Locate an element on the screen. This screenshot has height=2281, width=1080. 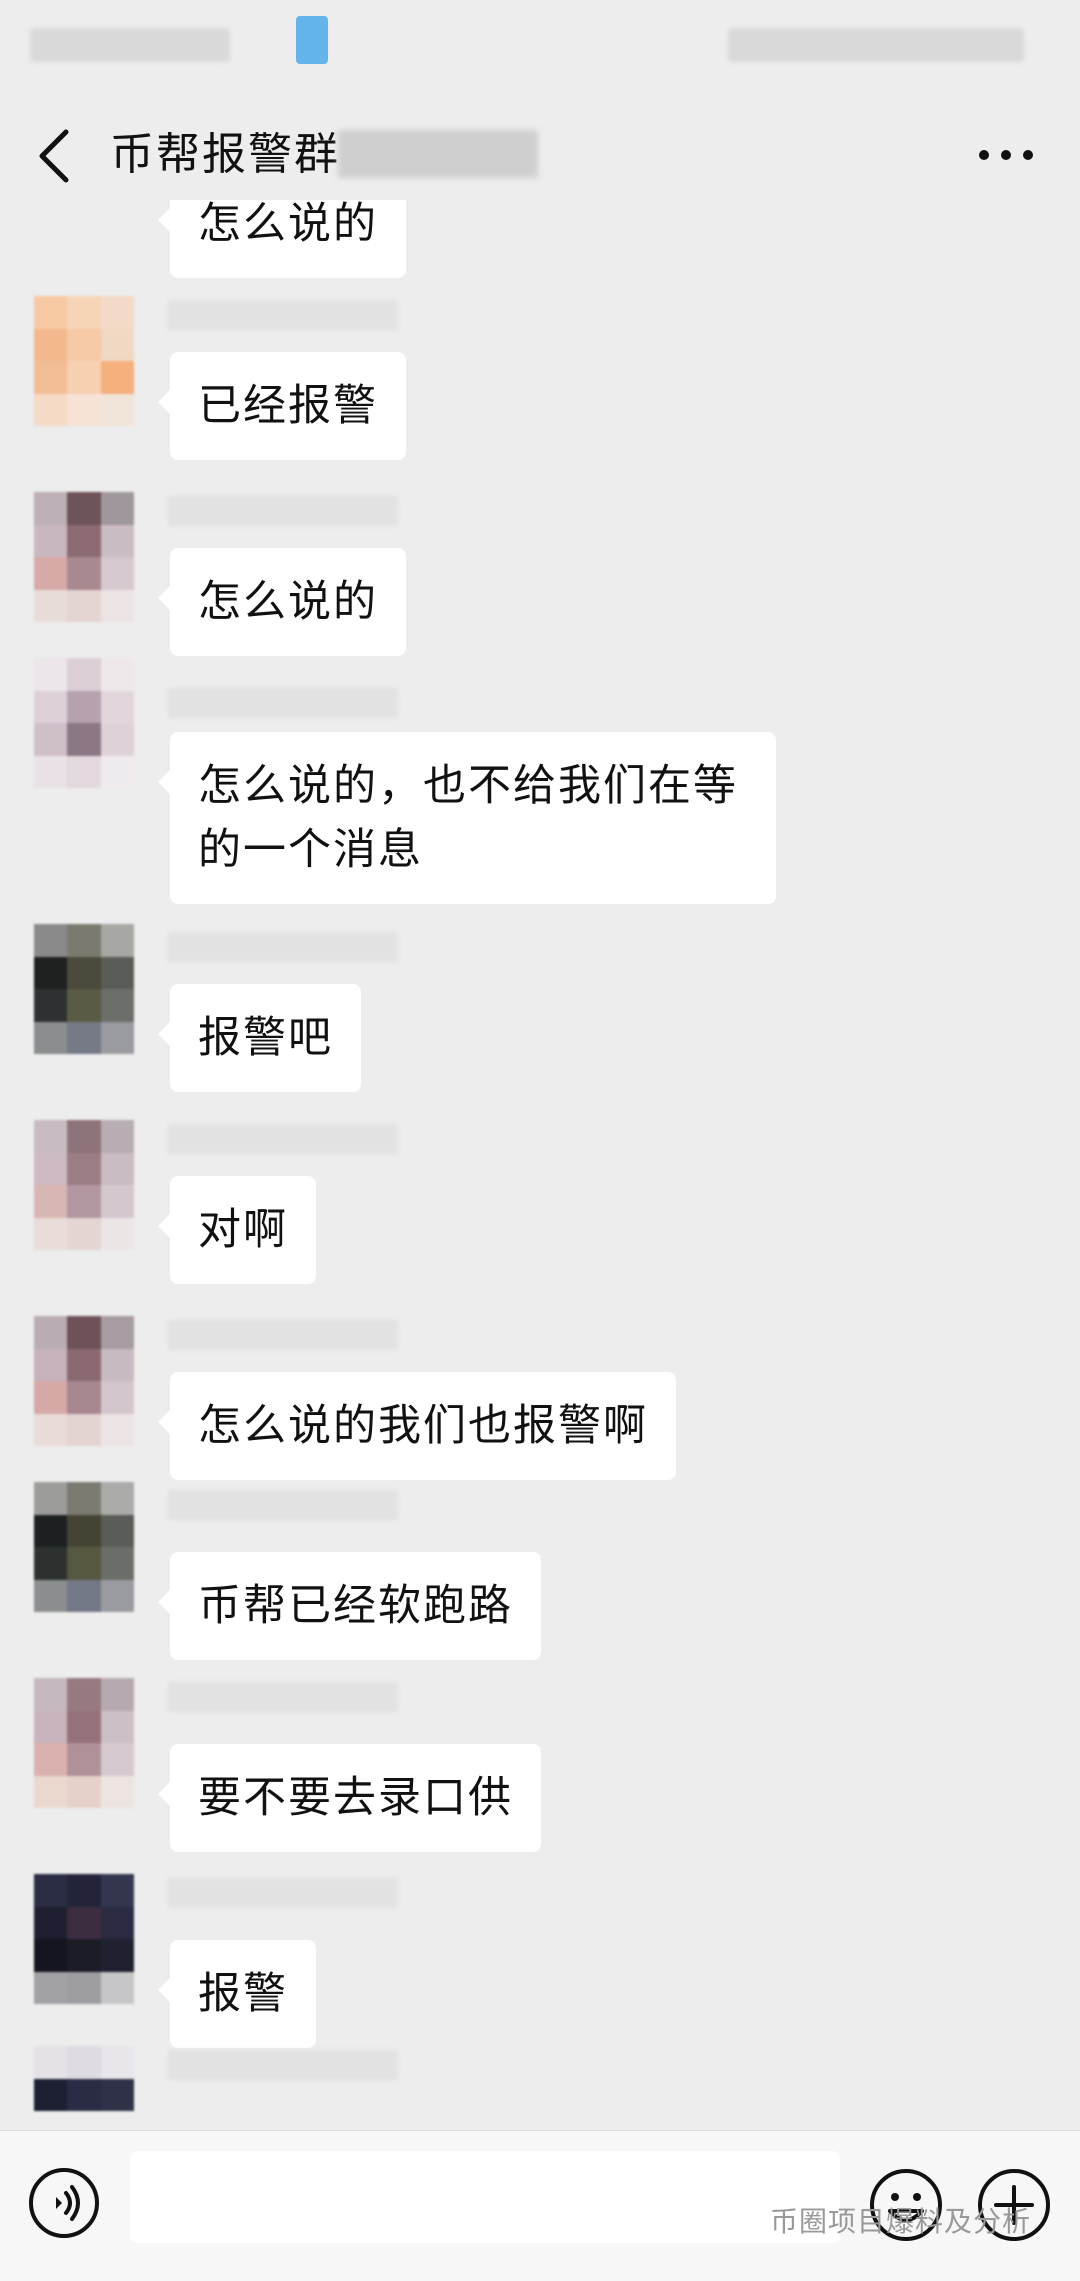
message-bubble: 要不要去录口供 is located at coordinates (349, 1798).